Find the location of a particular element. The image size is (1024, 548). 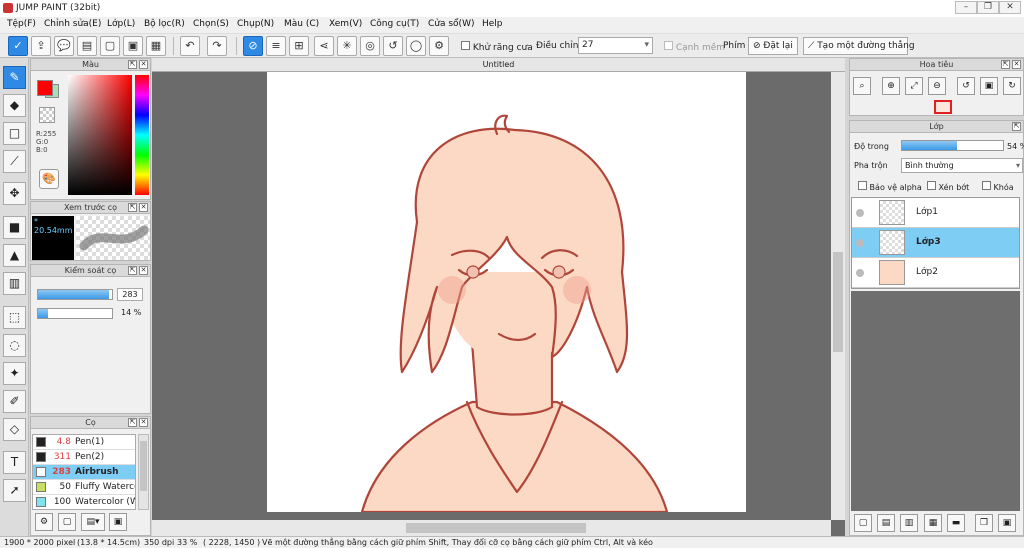

perspective-ruler-icon: ⋖ is located at coordinates (324, 46).